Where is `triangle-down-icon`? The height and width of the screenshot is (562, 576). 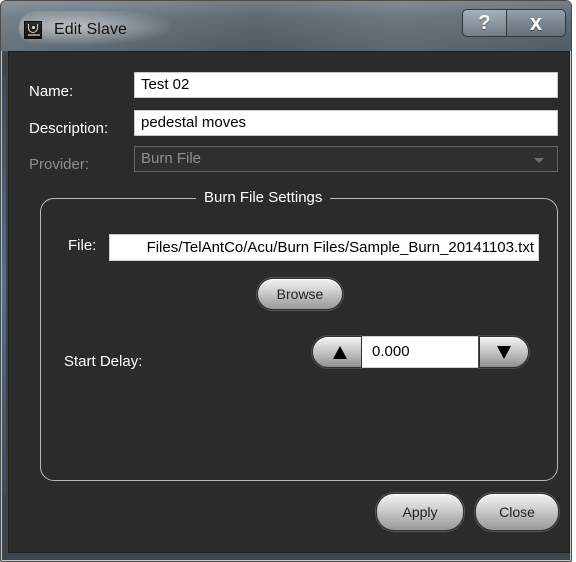
triangle-down-icon is located at coordinates (504, 352).